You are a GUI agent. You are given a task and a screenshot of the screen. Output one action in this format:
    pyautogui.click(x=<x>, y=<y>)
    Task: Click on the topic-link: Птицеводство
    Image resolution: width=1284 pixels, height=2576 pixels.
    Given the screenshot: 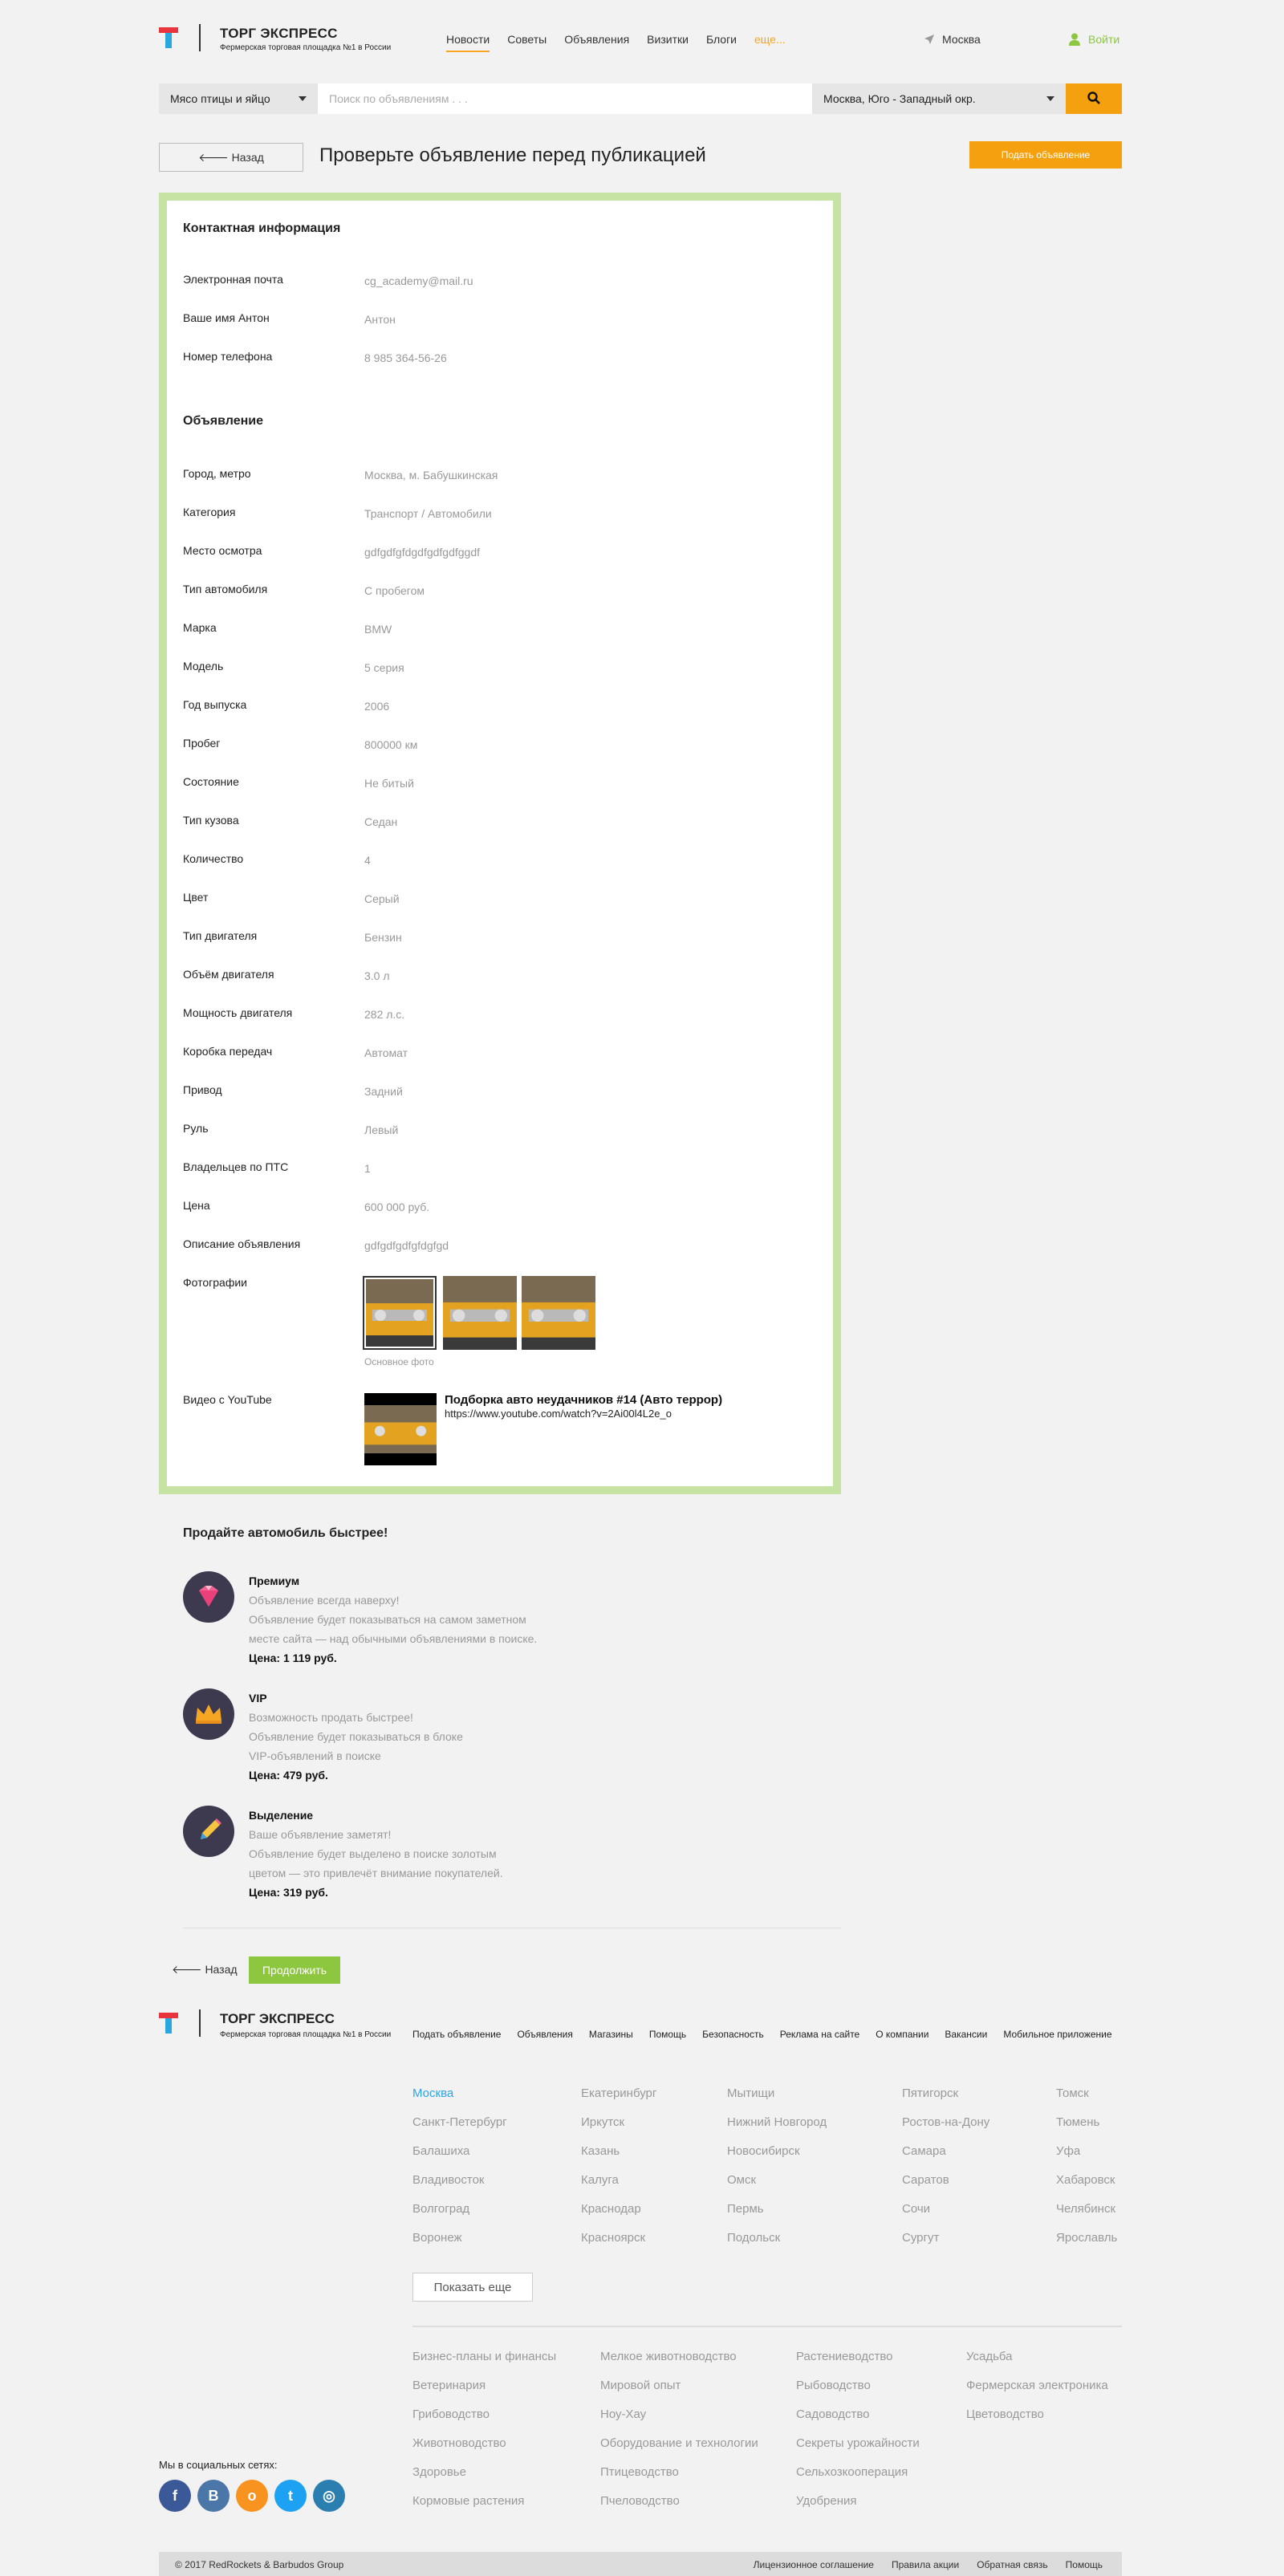 What is the action you would take?
    pyautogui.click(x=679, y=2479)
    